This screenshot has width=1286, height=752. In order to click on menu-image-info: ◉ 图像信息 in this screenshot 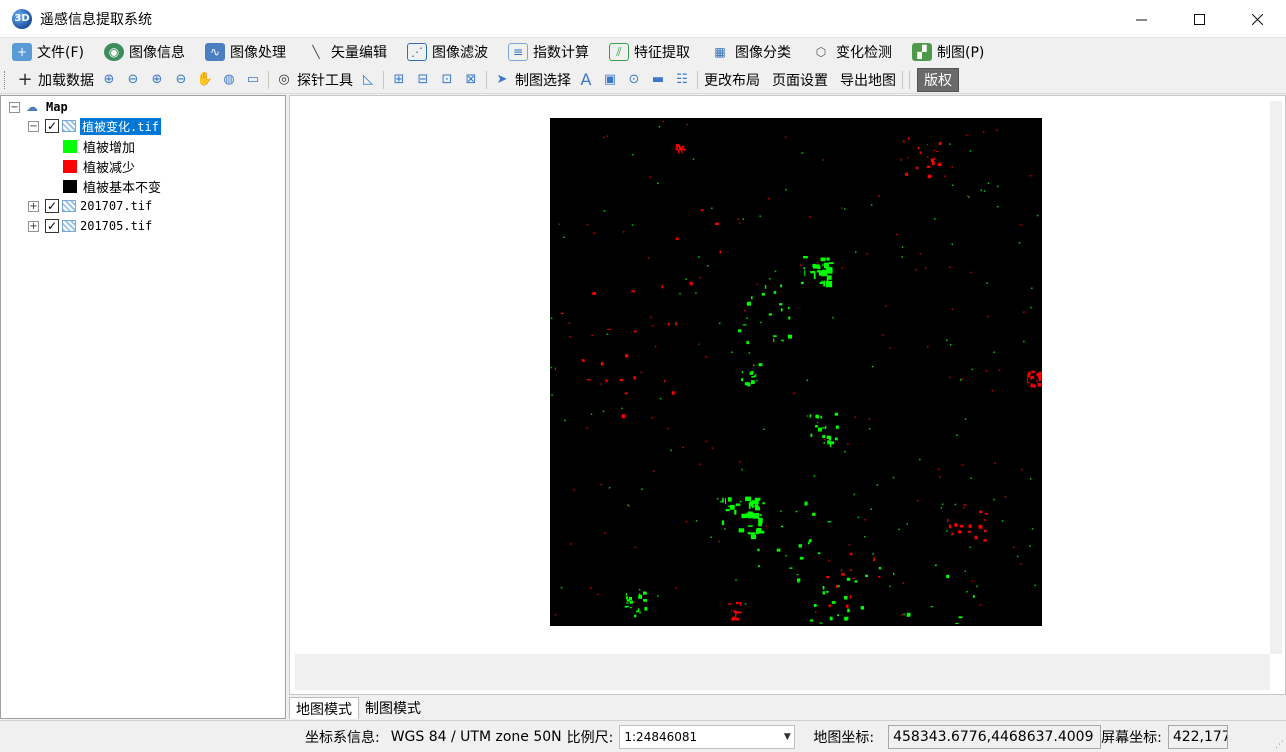, I will do `click(142, 52)`.